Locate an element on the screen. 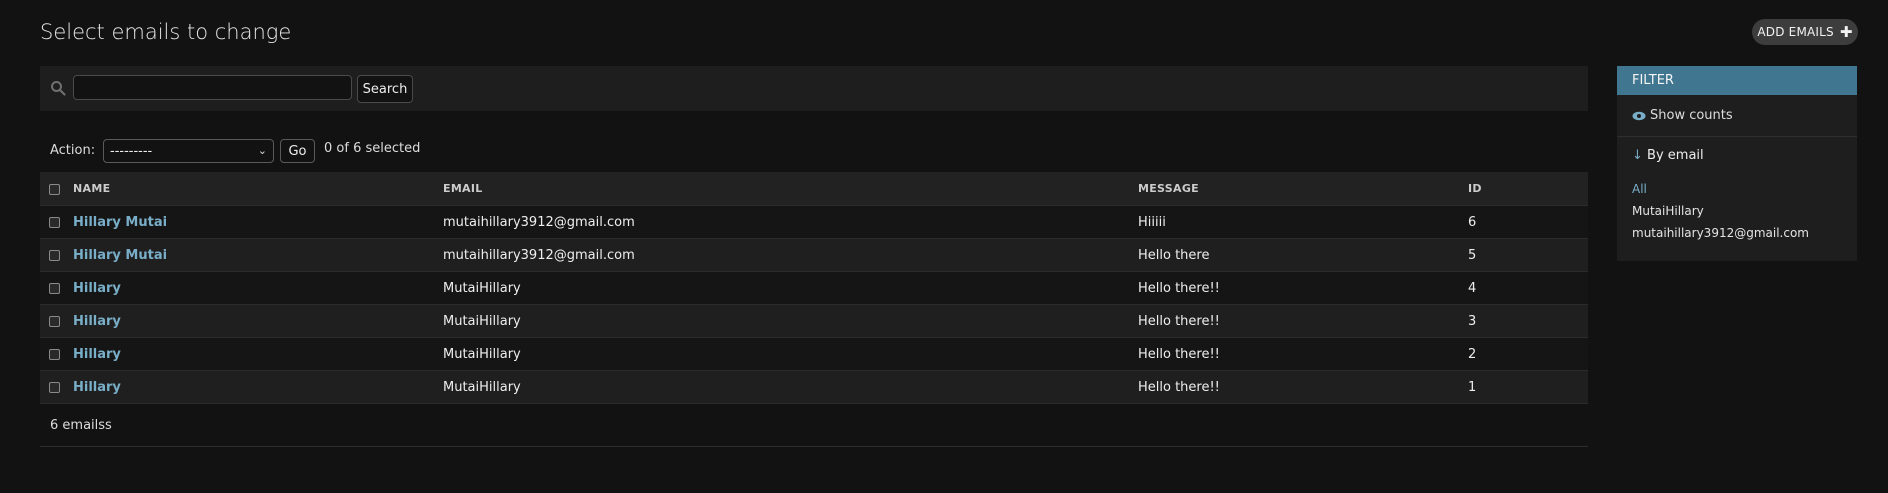 The height and width of the screenshot is (493, 1888). by-email-heading: ↓ By email is located at coordinates (1668, 155).